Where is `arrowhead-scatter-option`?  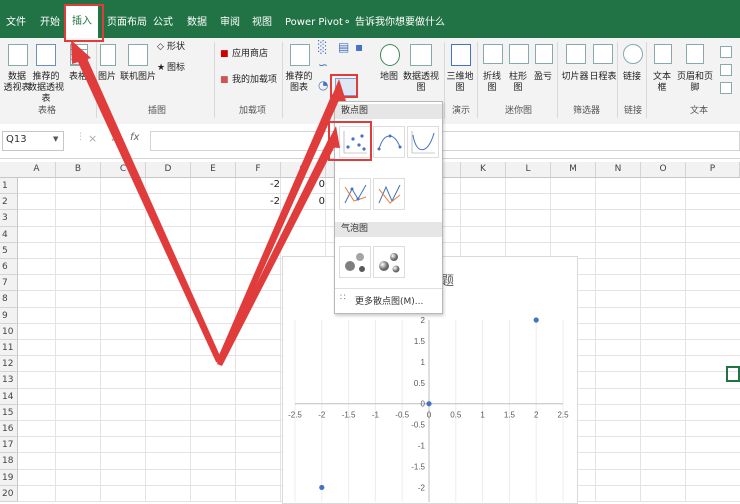
arrowhead-scatter-option is located at coordinates (332, 137).